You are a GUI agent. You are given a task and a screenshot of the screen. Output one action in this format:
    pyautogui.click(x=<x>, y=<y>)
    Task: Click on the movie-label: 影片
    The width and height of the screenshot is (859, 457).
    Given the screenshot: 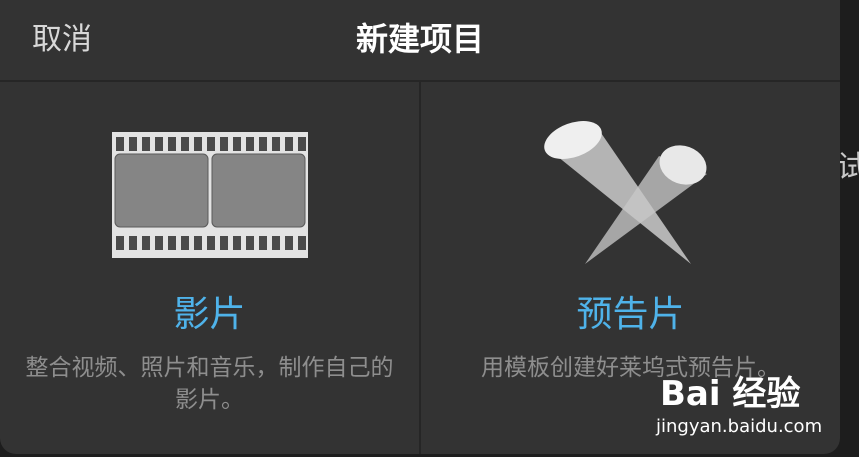 What is the action you would take?
    pyautogui.click(x=209, y=314)
    